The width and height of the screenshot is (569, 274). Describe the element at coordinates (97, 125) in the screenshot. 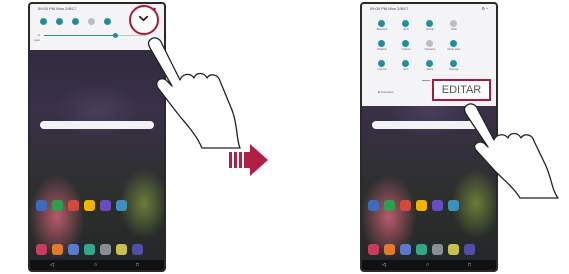

I see `search-bar` at that location.